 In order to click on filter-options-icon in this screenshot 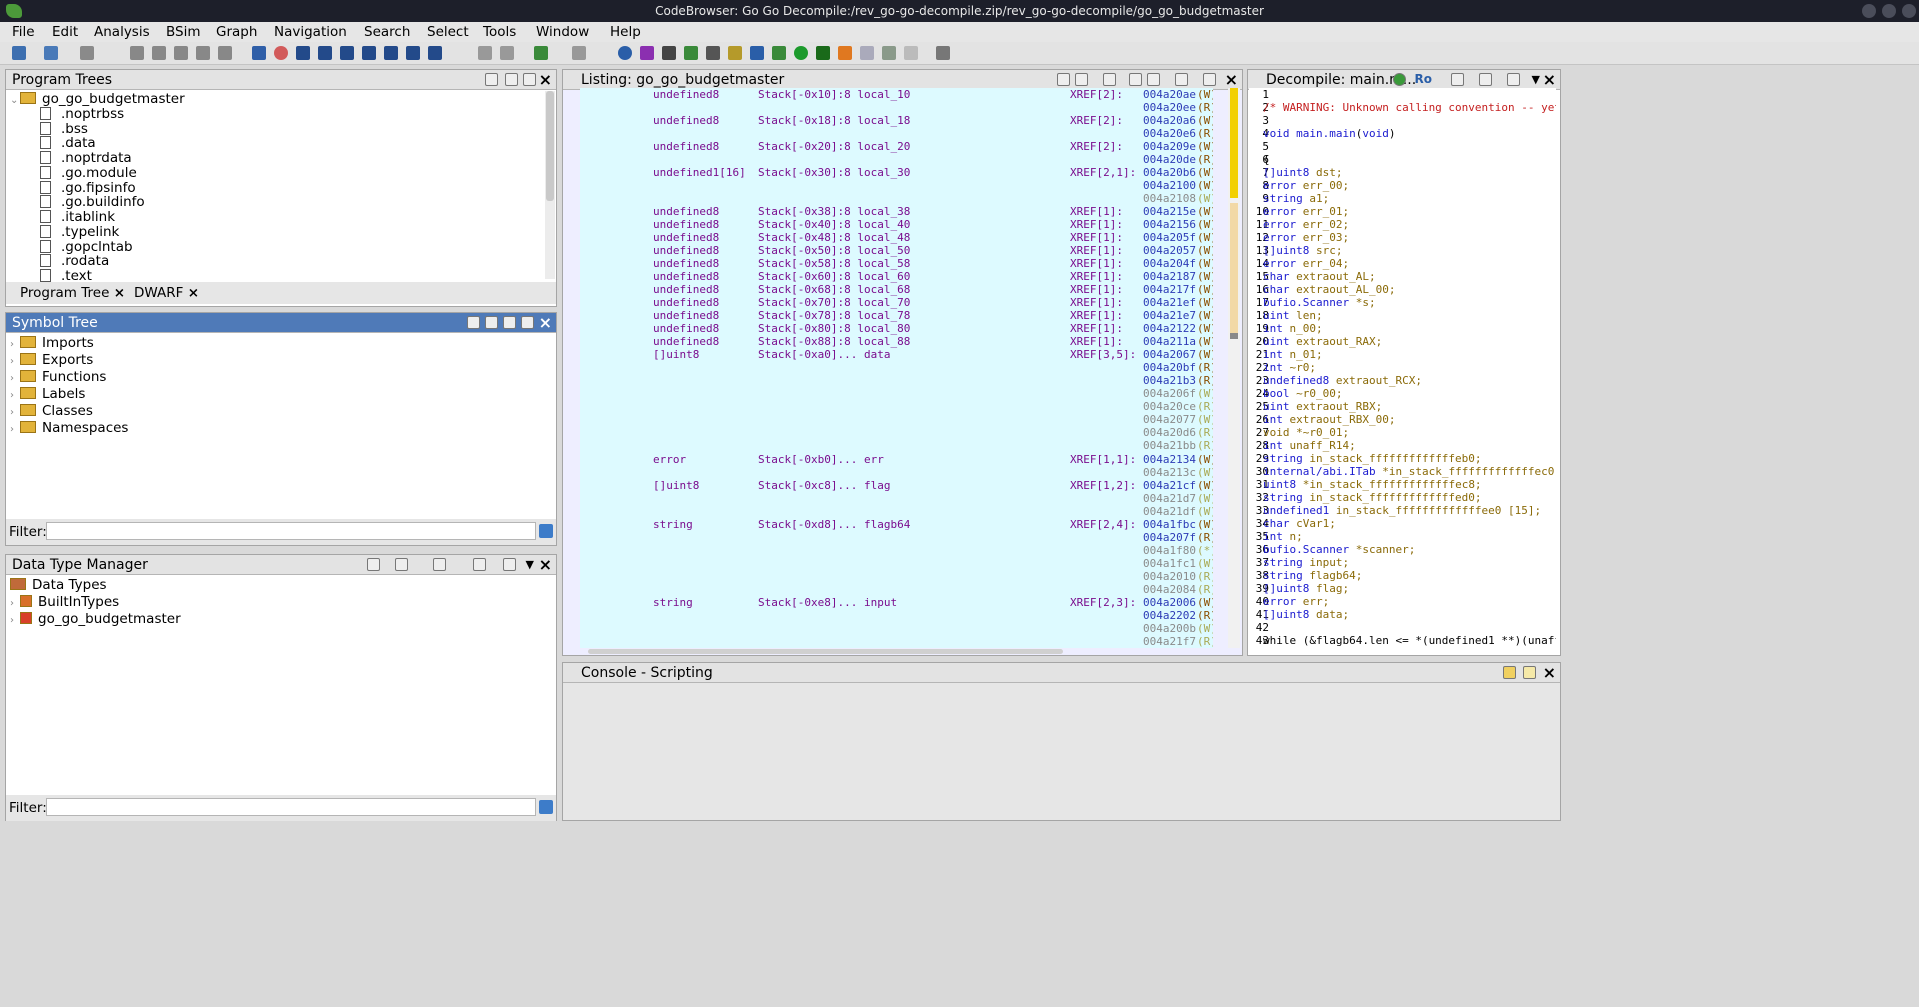, I will do `click(546, 807)`.